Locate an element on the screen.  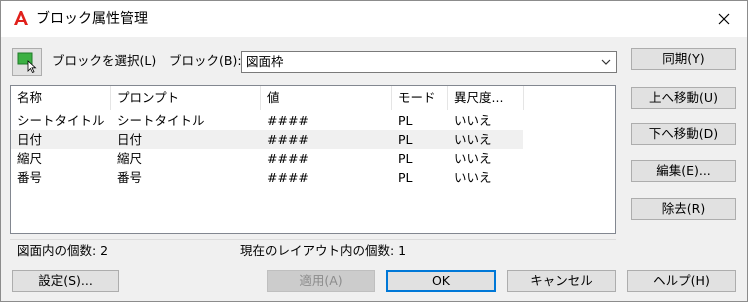
select-block-icon is located at coordinates (27, 63).